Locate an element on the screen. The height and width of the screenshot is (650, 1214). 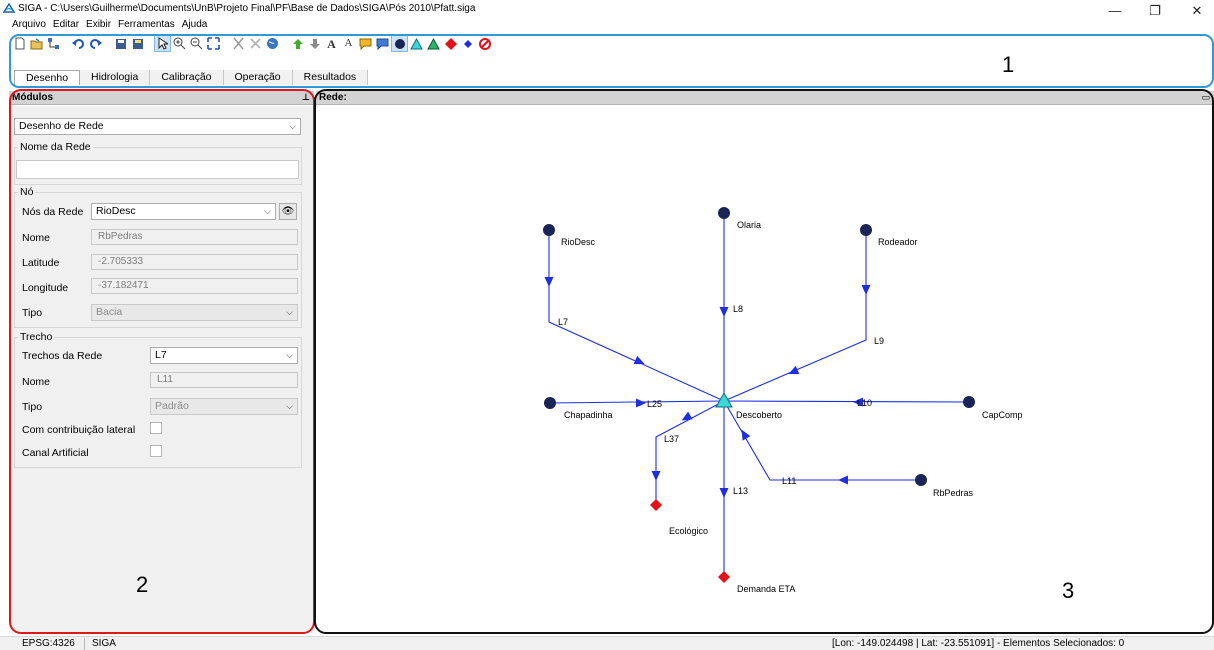
link-l9: L9 is located at coordinates (803, 316).